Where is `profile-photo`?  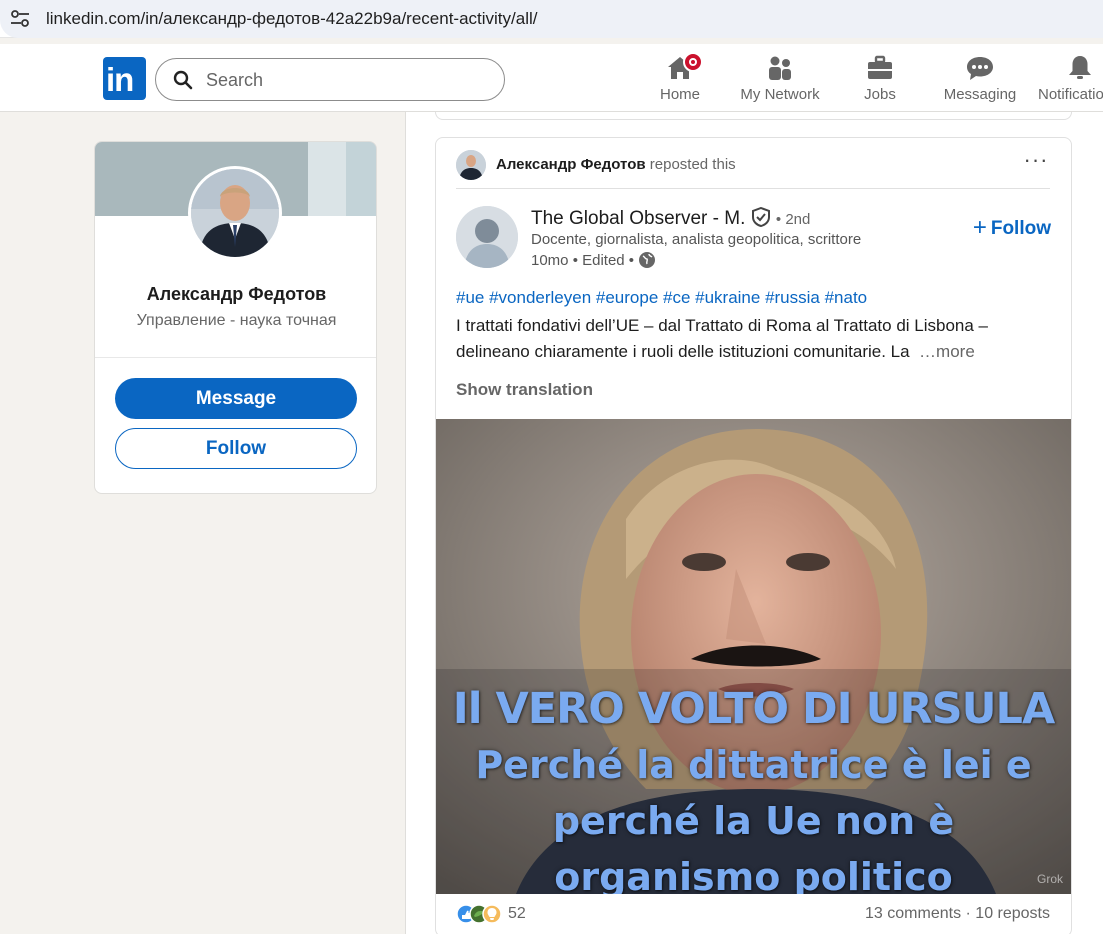
profile-photo is located at coordinates (235, 213).